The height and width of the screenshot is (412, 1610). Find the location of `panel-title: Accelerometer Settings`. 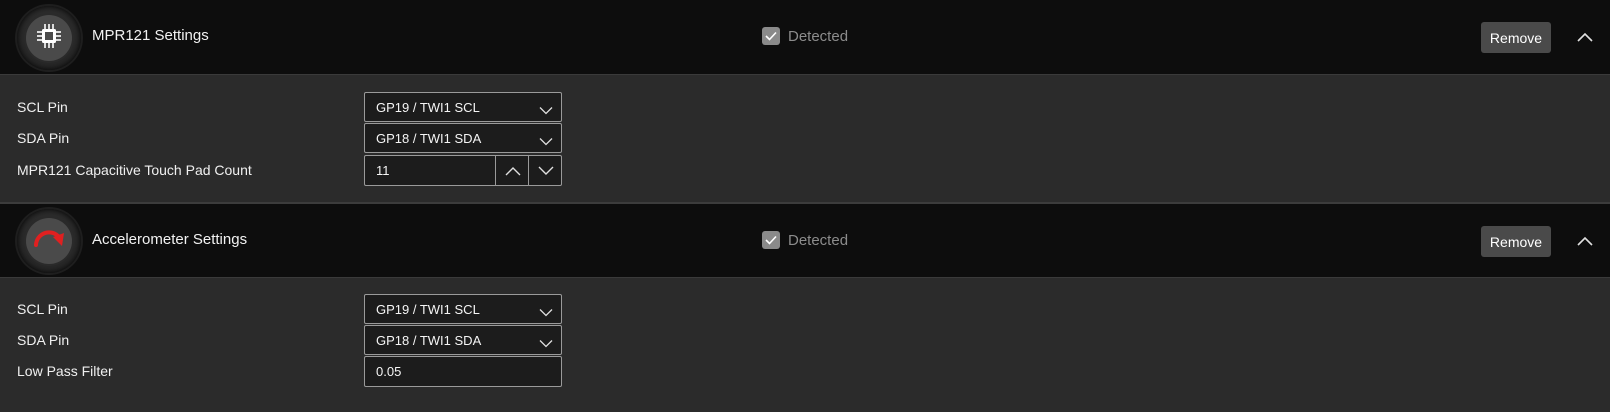

panel-title: Accelerometer Settings is located at coordinates (170, 239).